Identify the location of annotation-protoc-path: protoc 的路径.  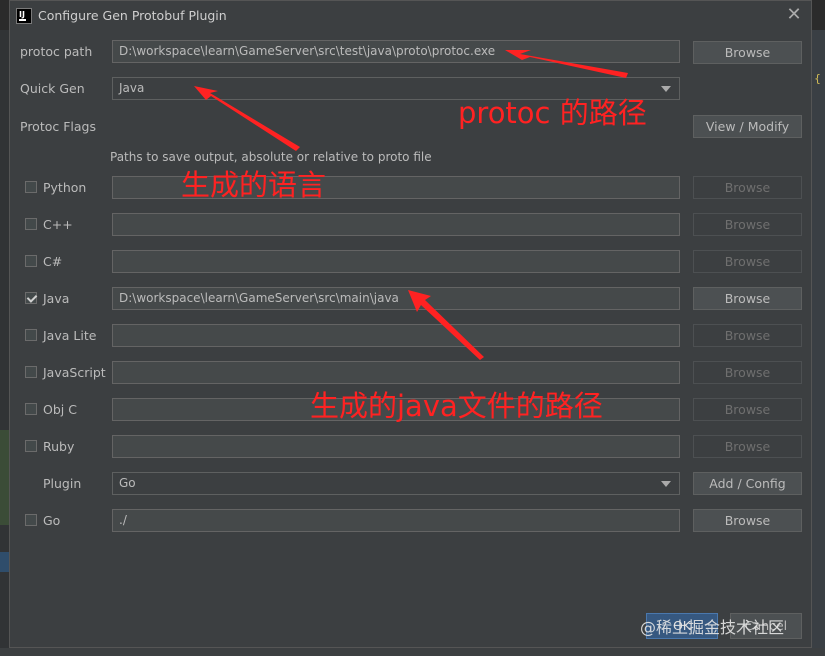
(552, 113).